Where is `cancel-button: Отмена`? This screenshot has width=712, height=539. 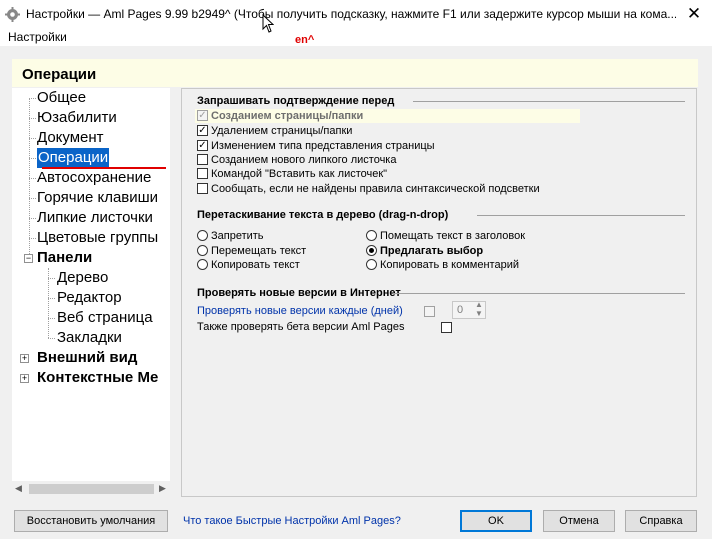 cancel-button: Отмена is located at coordinates (579, 521).